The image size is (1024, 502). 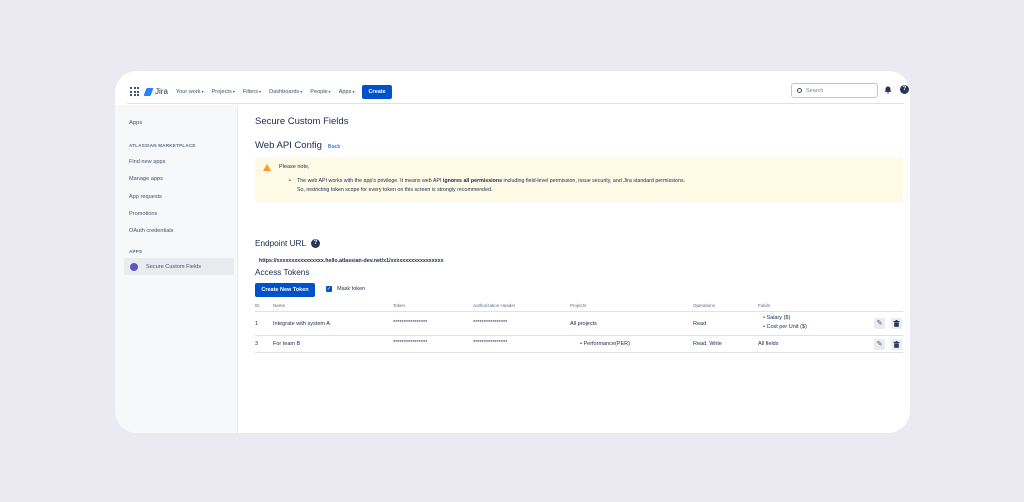 I want to click on cell-operations: Read, so click(x=700, y=324).